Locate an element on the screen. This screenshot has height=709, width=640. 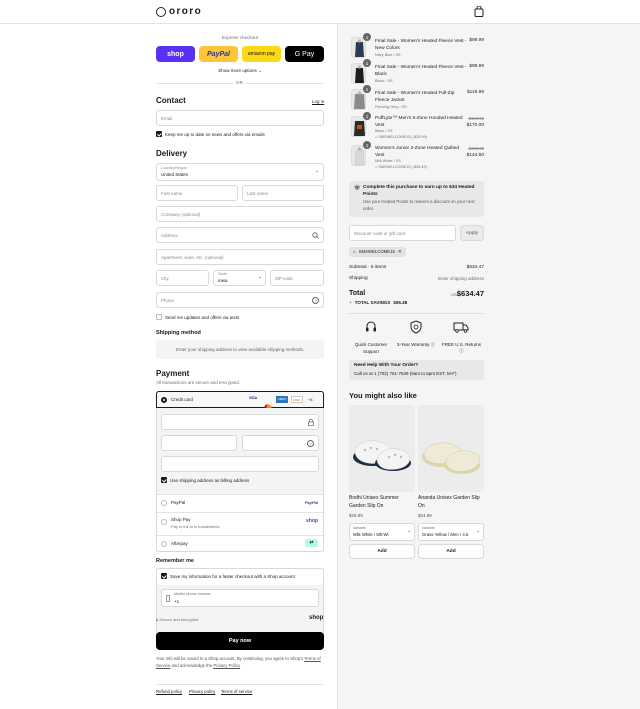
discount-code-field: Discount code or gift card is located at coordinates (402, 233).